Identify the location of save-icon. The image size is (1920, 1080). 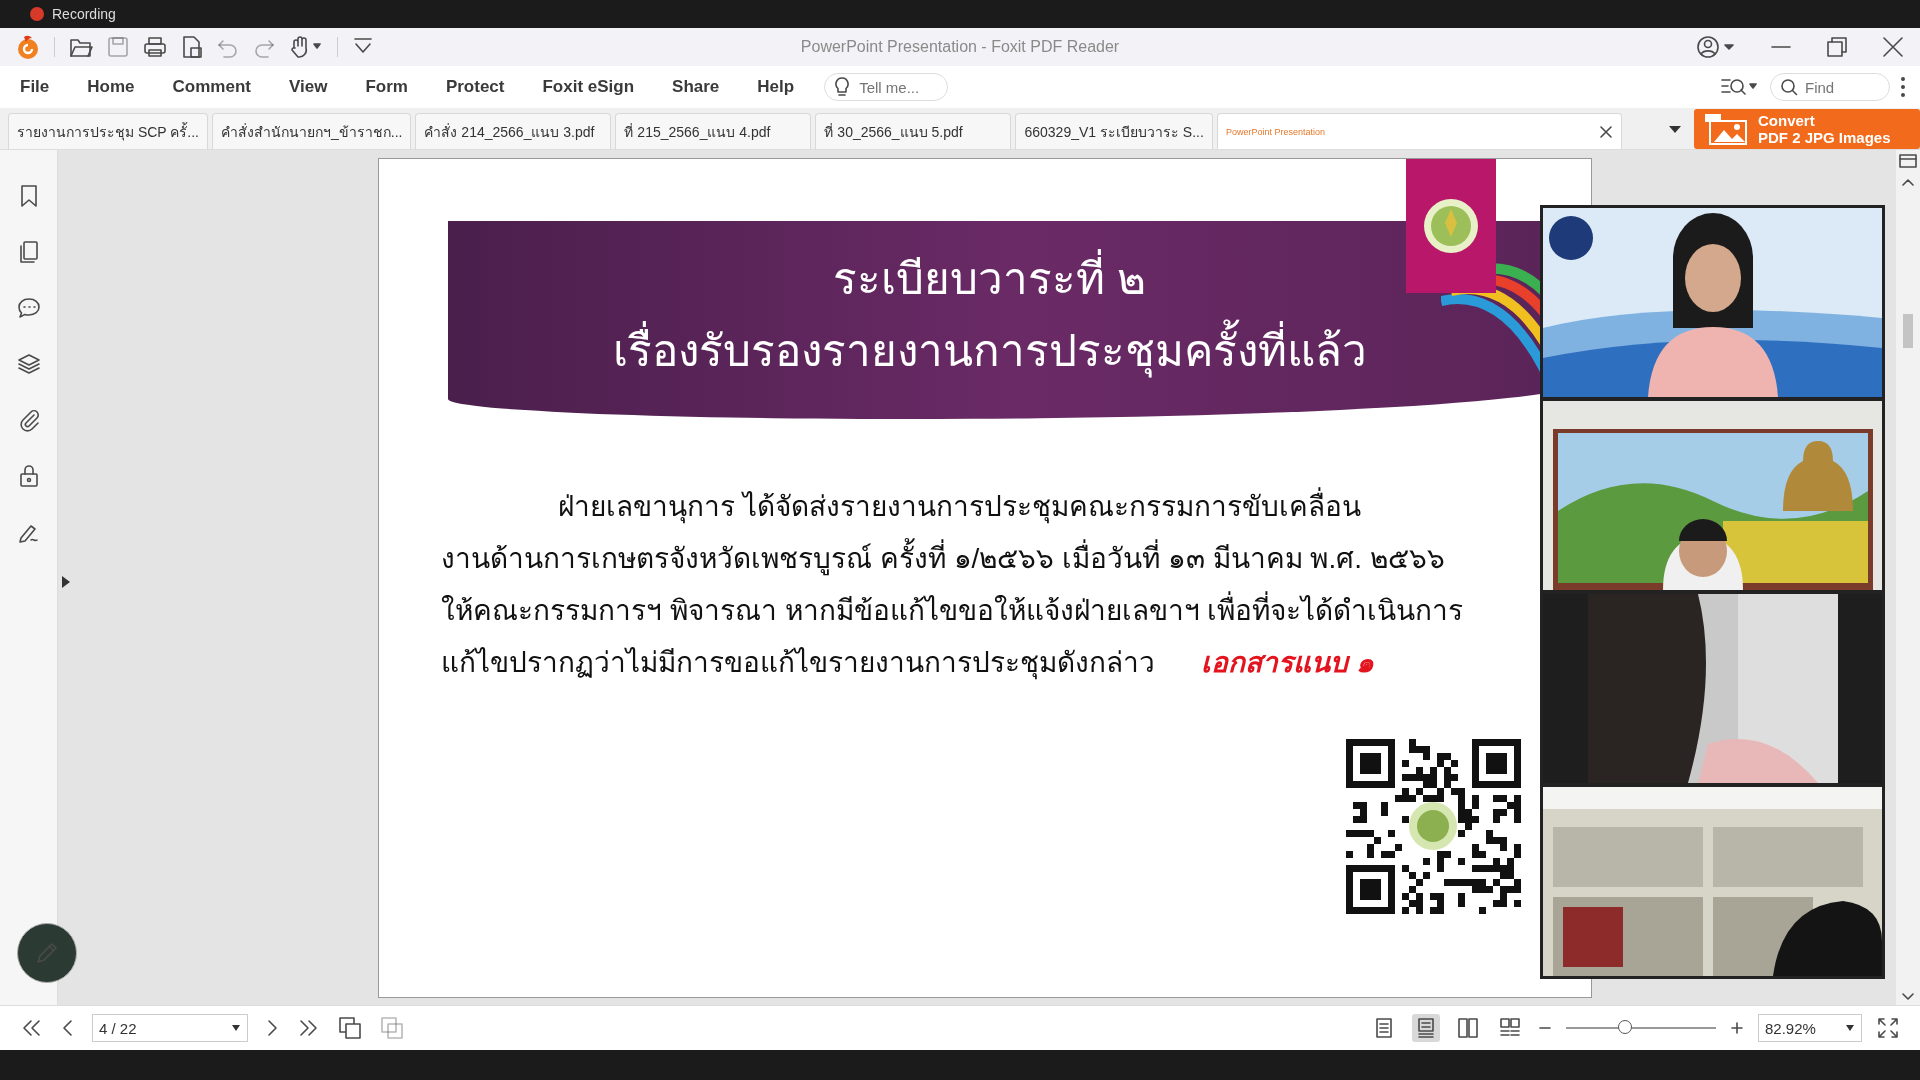
(118, 47).